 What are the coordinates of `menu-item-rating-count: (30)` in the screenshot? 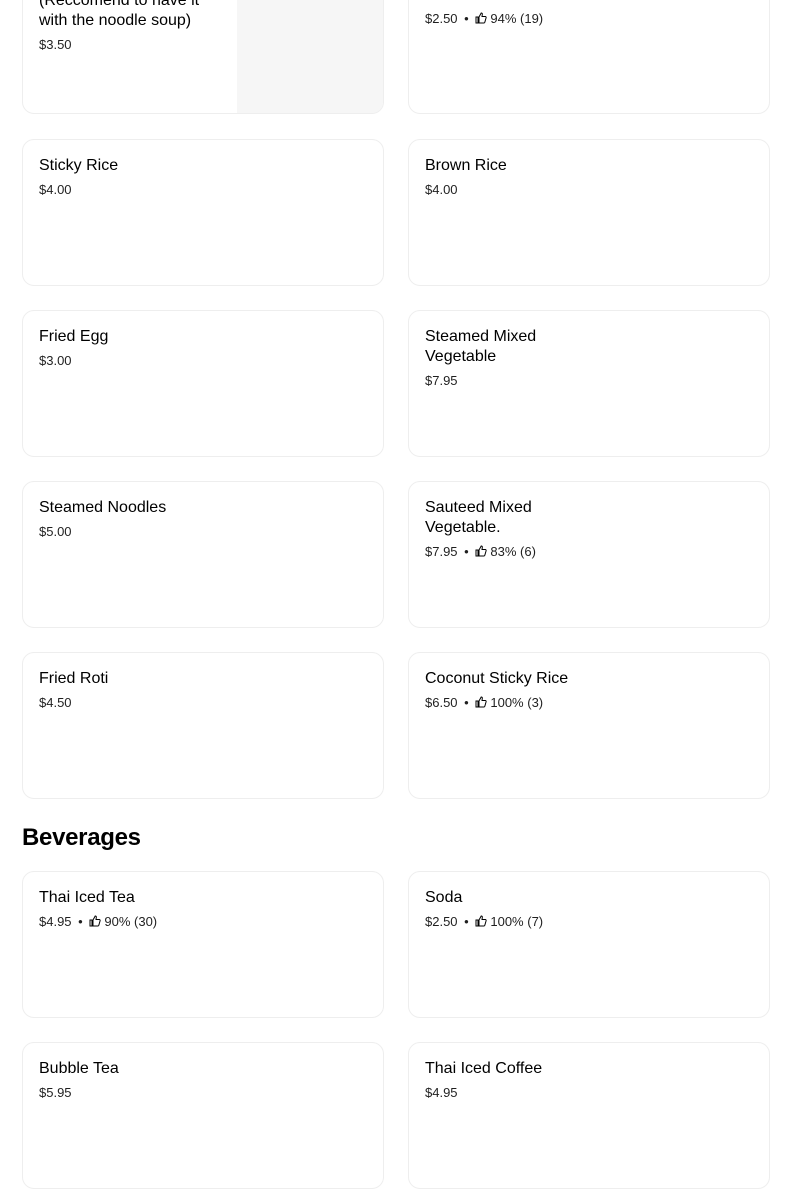 It's located at (146, 921).